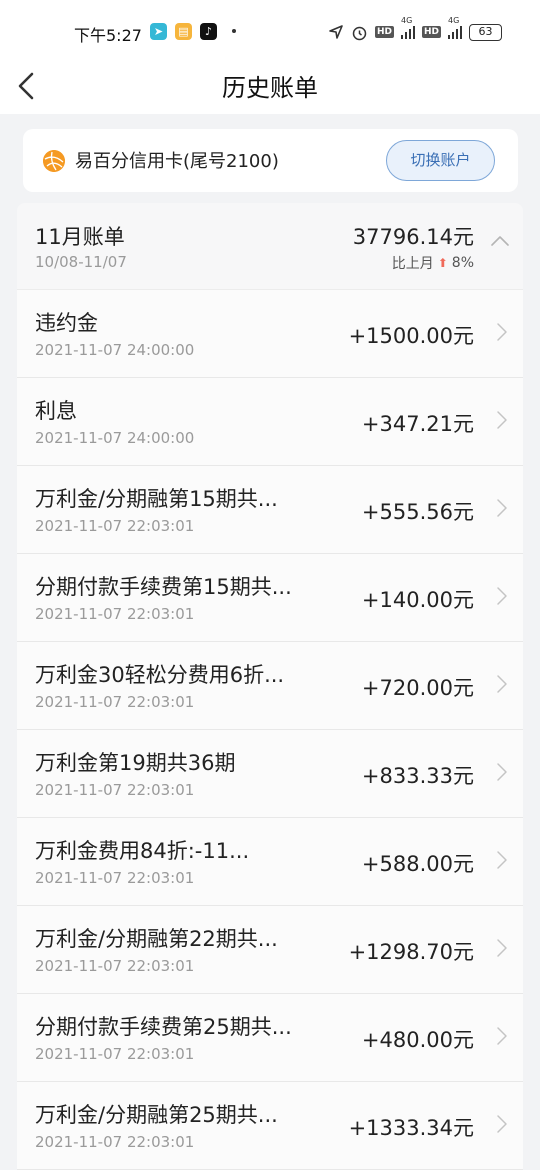 This screenshot has height=1170, width=540. I want to click on month-compare: 比上月 ⬆ 8%, so click(433, 263).